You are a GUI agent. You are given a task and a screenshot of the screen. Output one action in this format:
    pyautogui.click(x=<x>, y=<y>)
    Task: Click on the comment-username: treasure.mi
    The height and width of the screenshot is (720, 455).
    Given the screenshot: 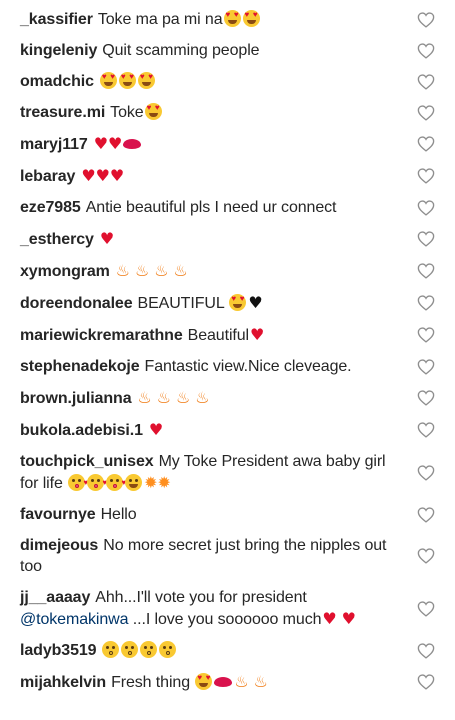 What is the action you would take?
    pyautogui.click(x=62, y=112)
    